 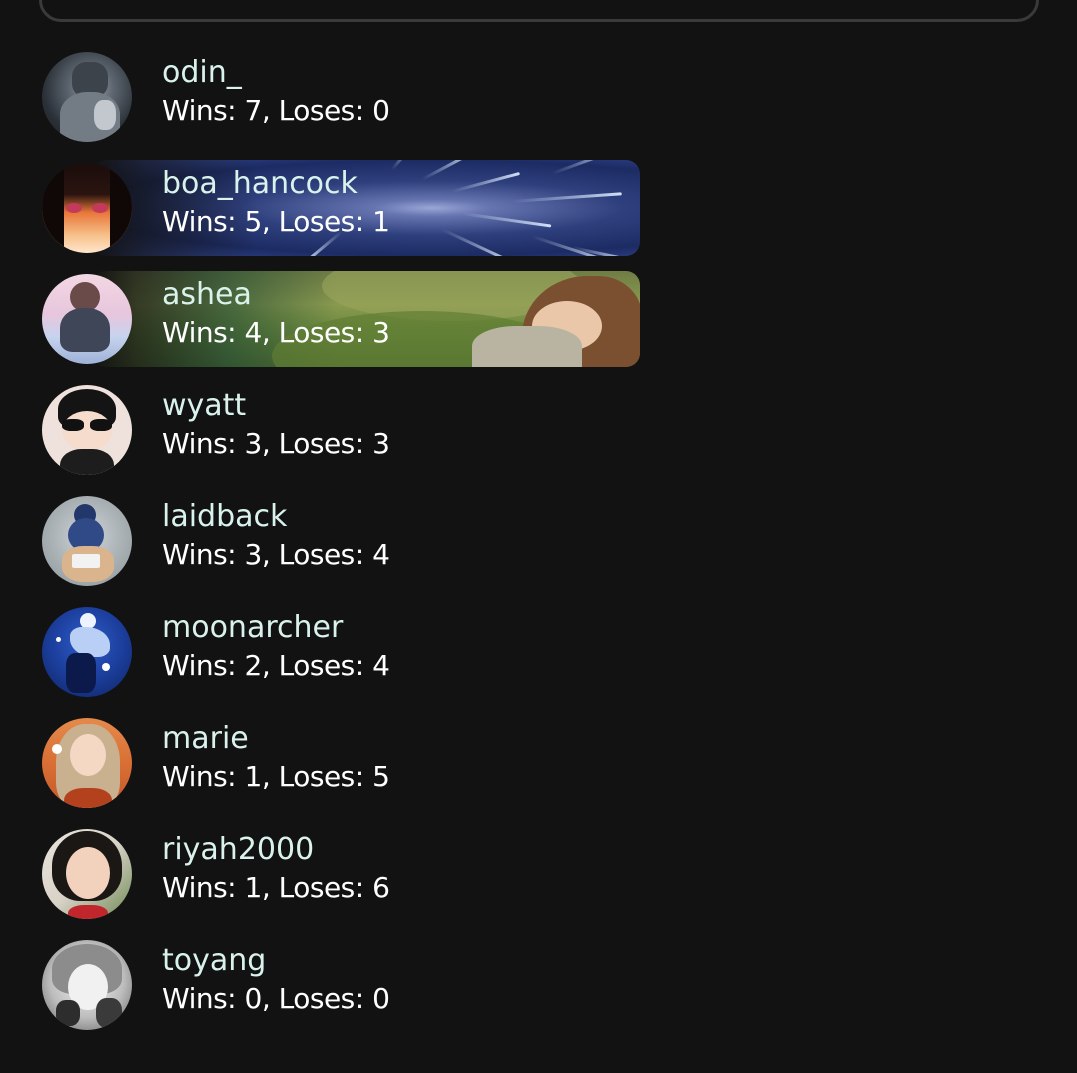 I want to click on leaderboard-row: marie Wins: 1, Loses: 5, so click(x=341, y=763).